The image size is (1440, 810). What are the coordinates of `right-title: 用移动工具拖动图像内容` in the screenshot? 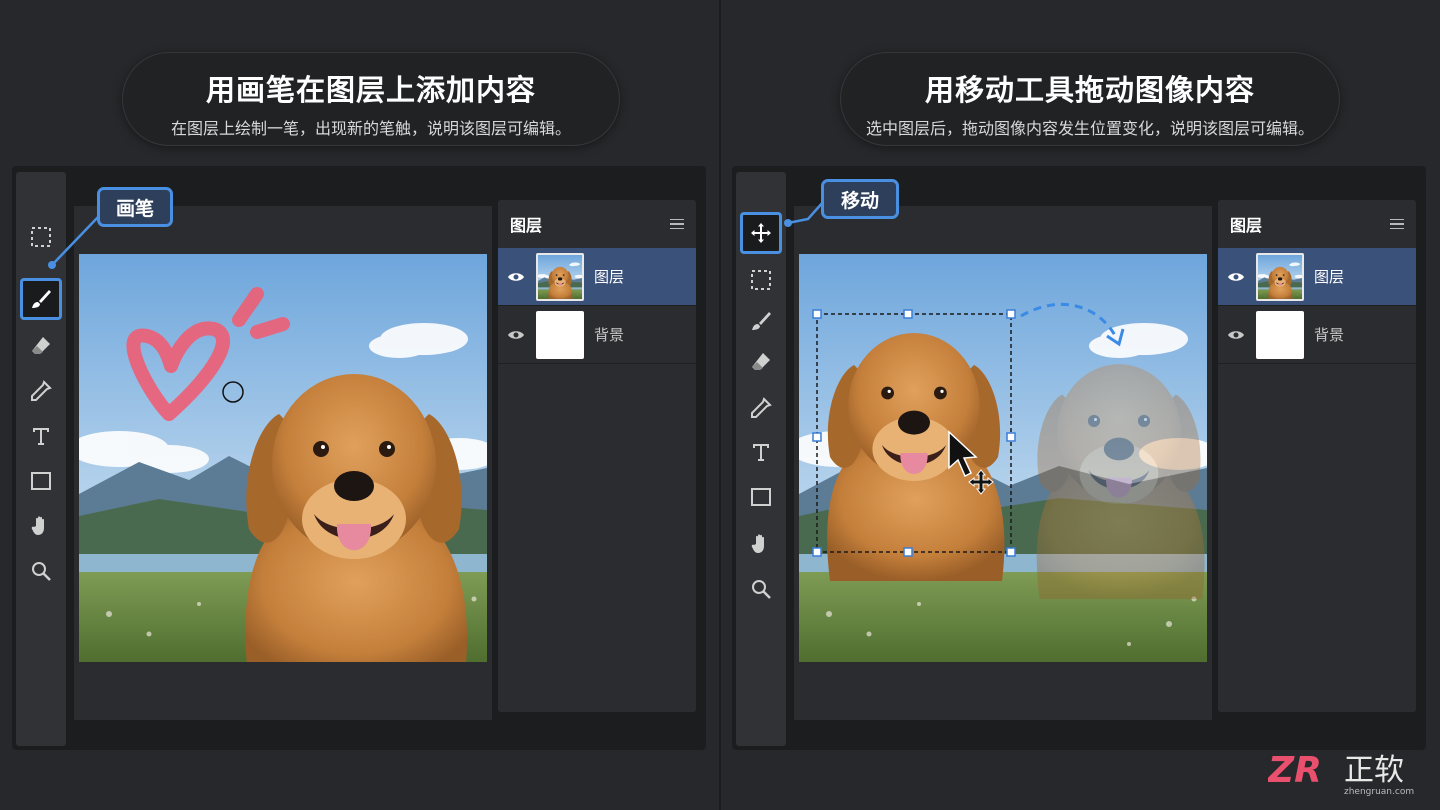 It's located at (1089, 90).